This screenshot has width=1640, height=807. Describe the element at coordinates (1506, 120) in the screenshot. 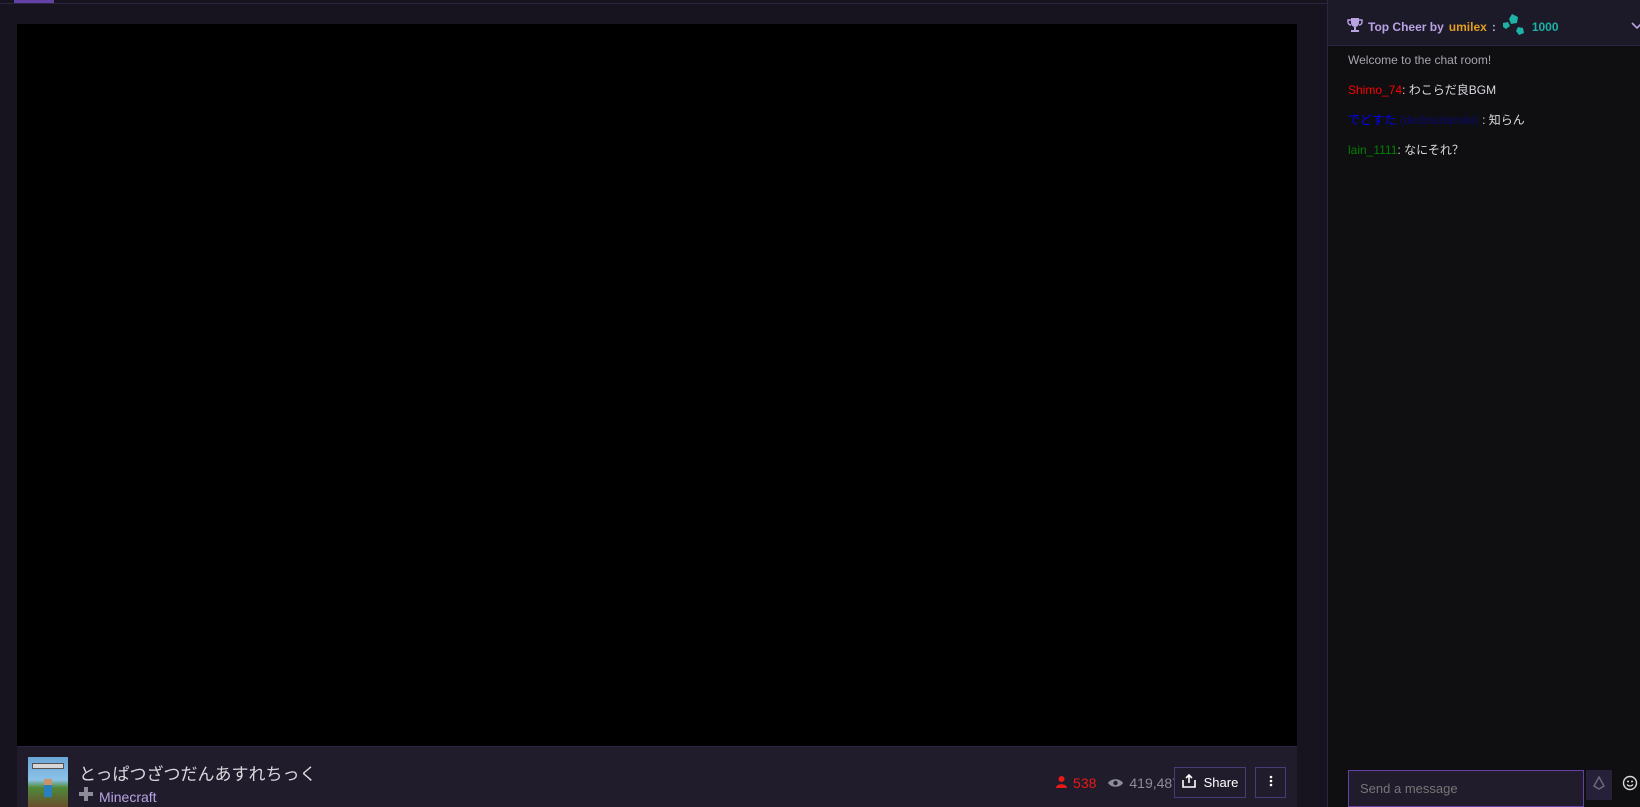

I see `chat-message-text: 知らん` at that location.